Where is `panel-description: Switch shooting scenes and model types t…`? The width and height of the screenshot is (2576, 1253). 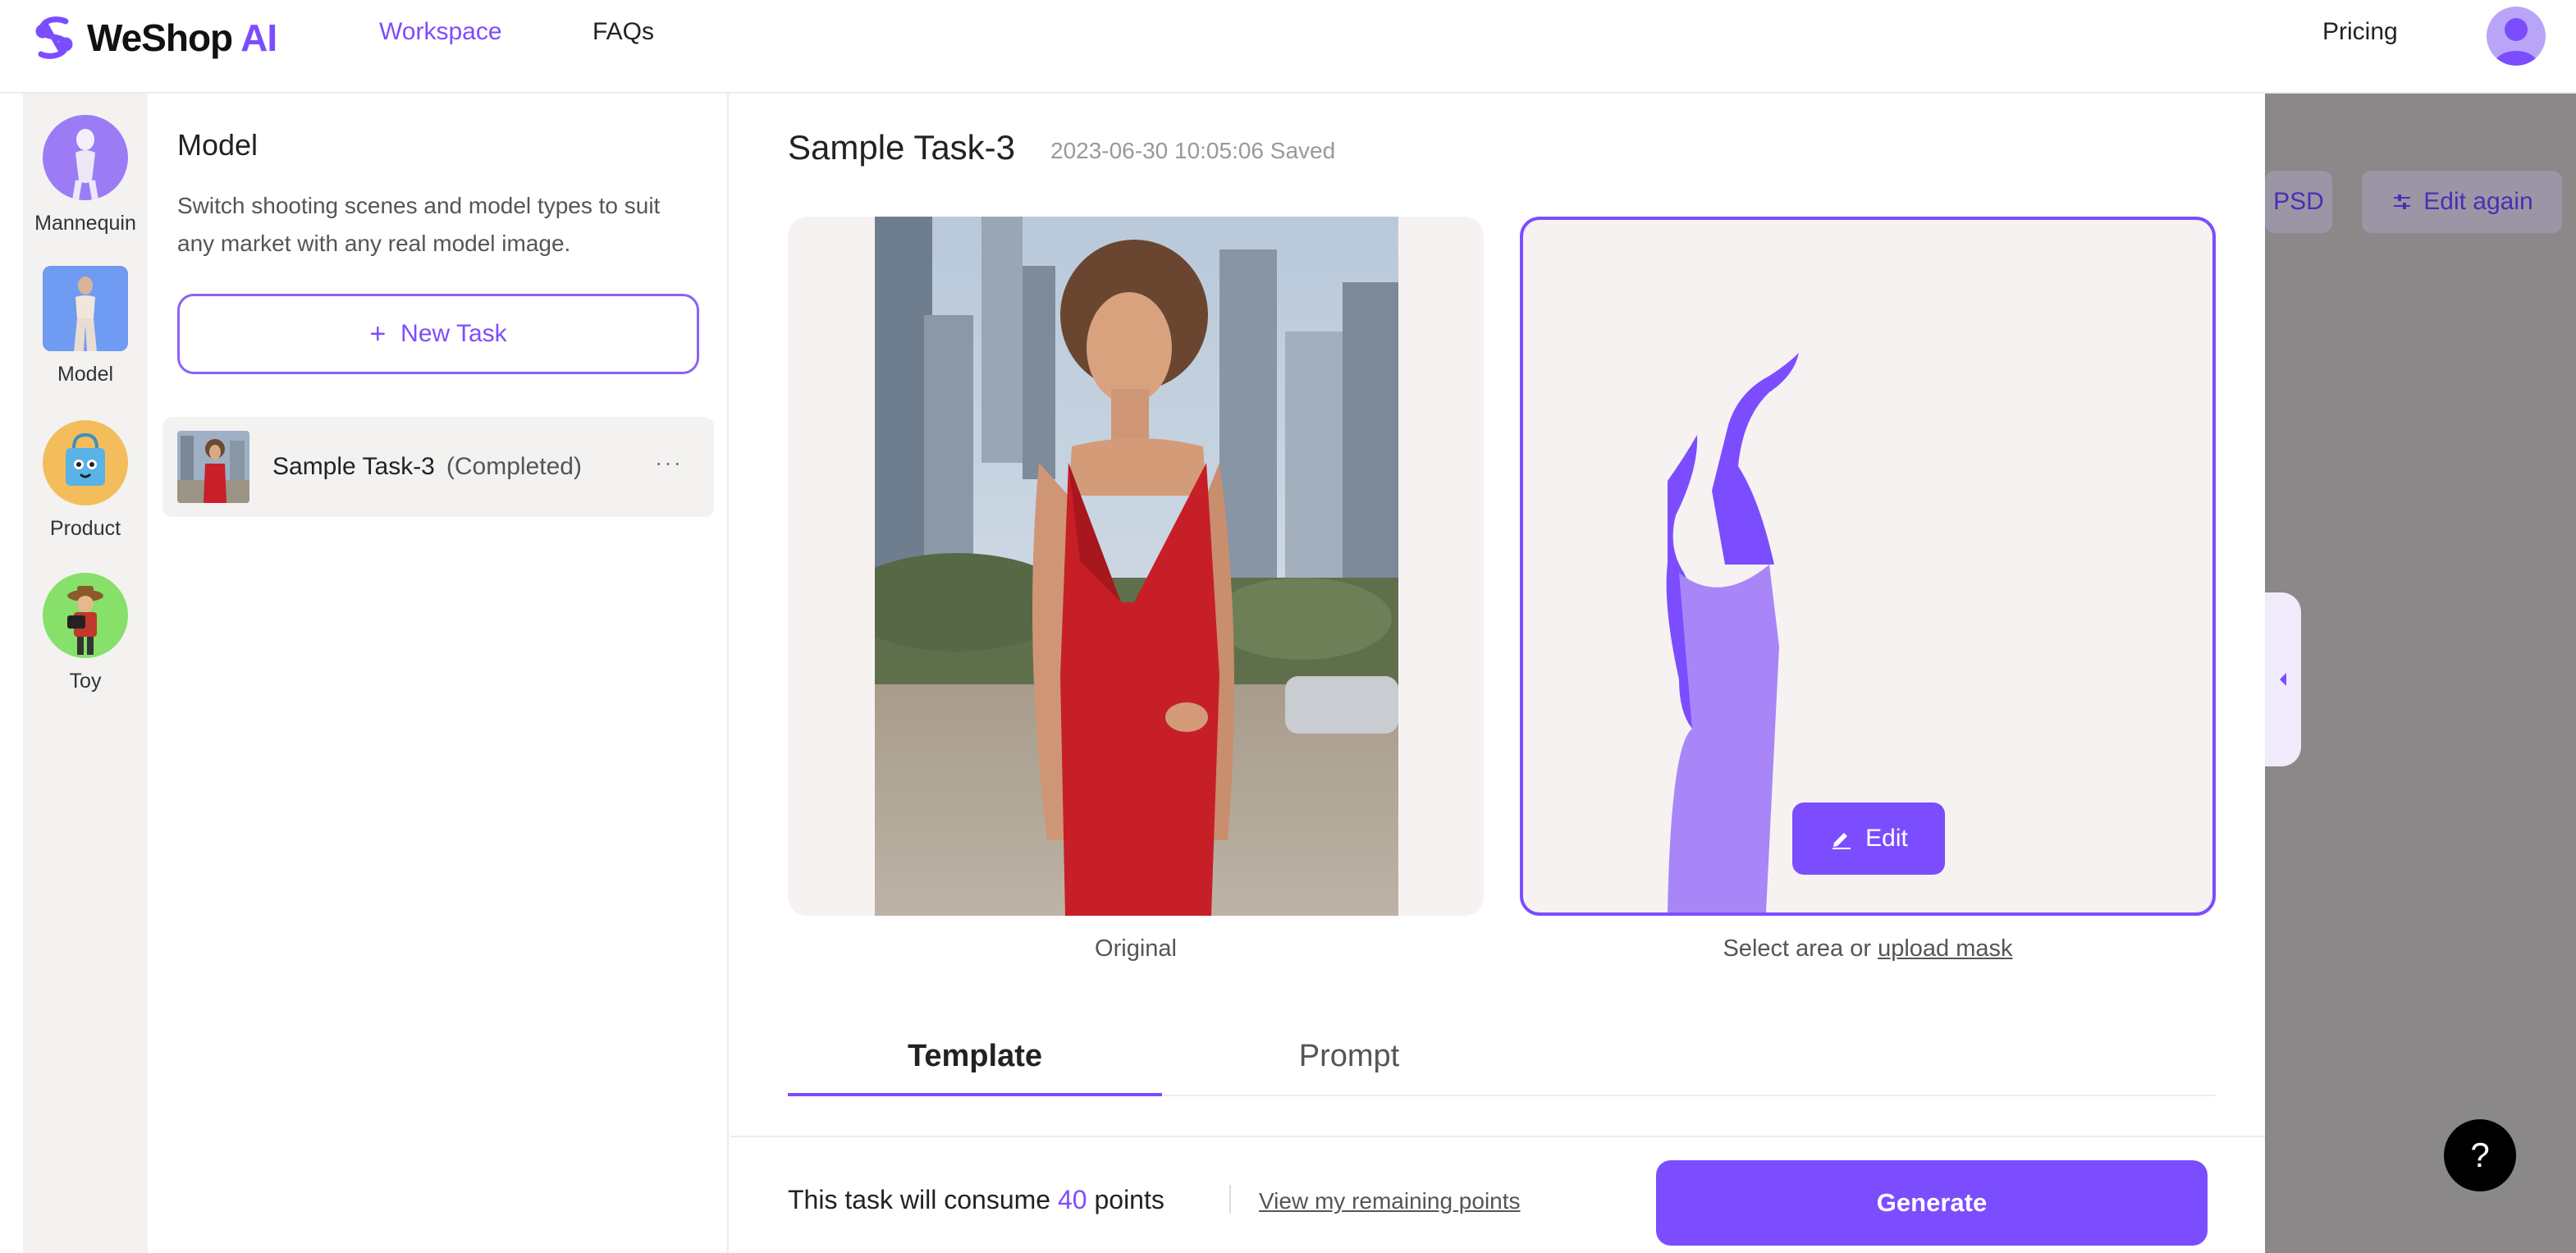 panel-description: Switch shooting scenes and model types t… is located at coordinates (419, 224).